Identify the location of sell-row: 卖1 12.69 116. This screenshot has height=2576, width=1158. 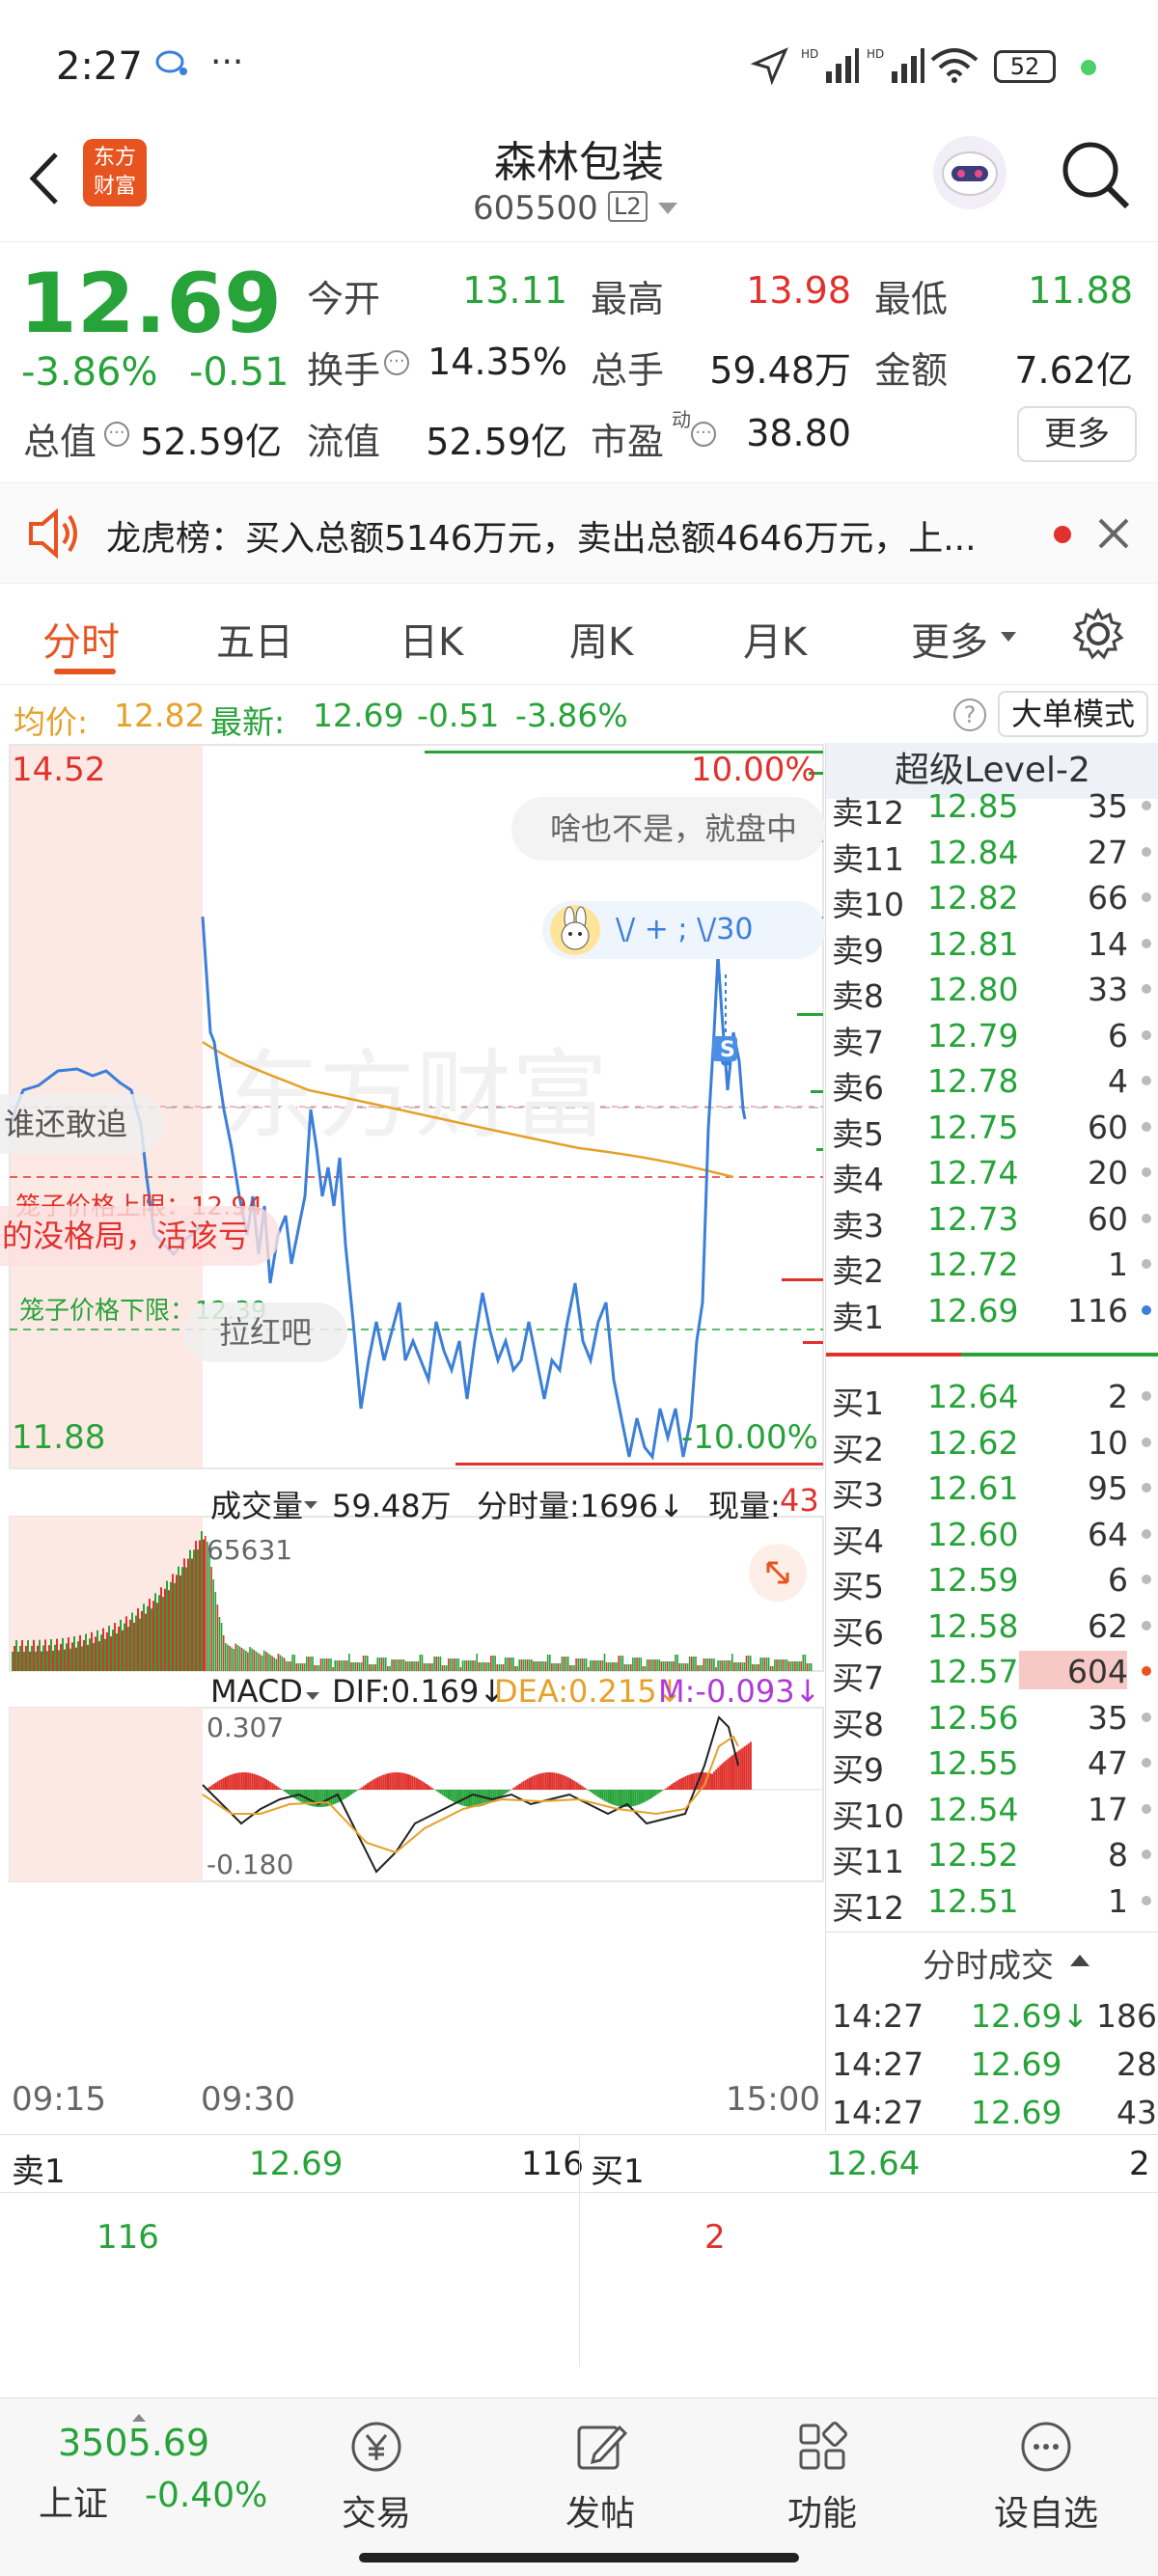
(992, 1311).